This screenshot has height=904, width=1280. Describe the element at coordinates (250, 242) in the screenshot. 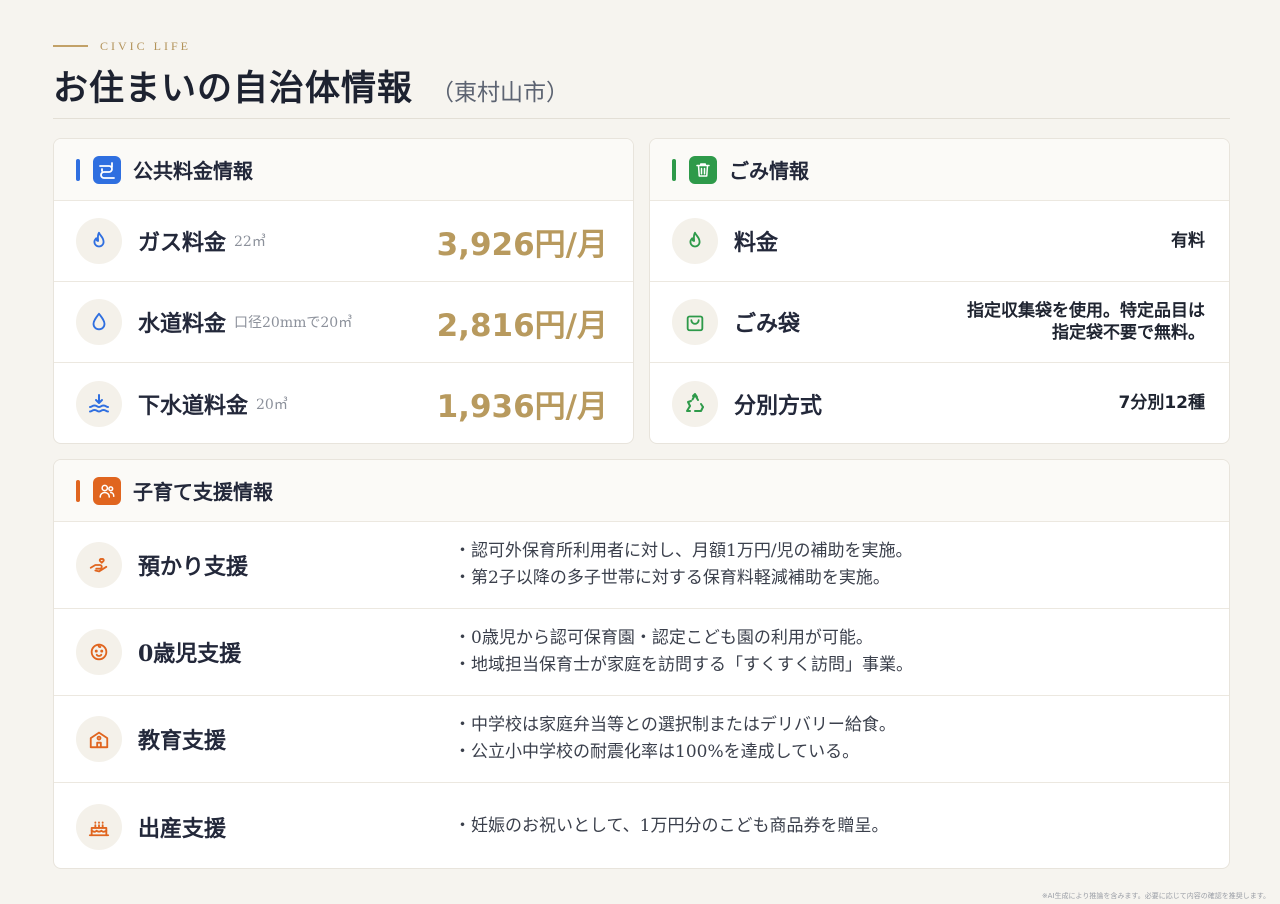

I see `gas-note: 22㎥` at that location.